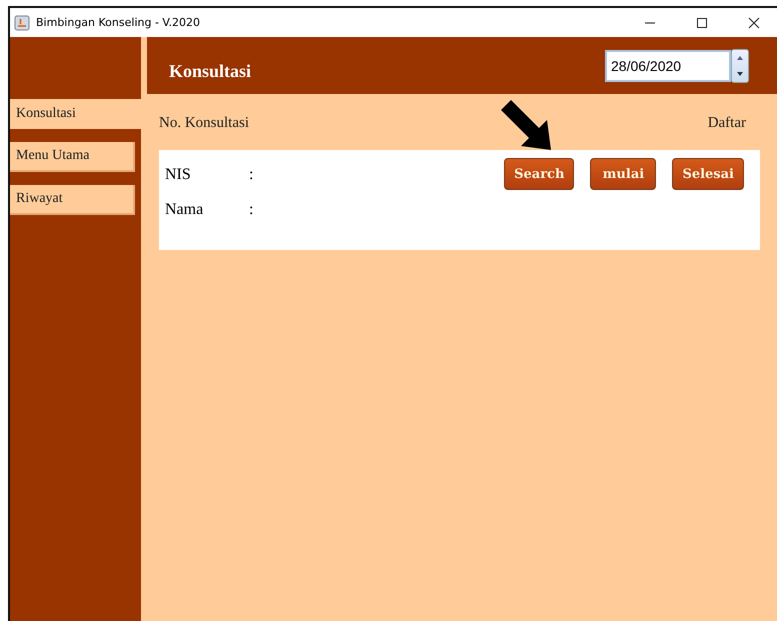 The height and width of the screenshot is (621, 777). I want to click on action-button: Search, so click(539, 174).